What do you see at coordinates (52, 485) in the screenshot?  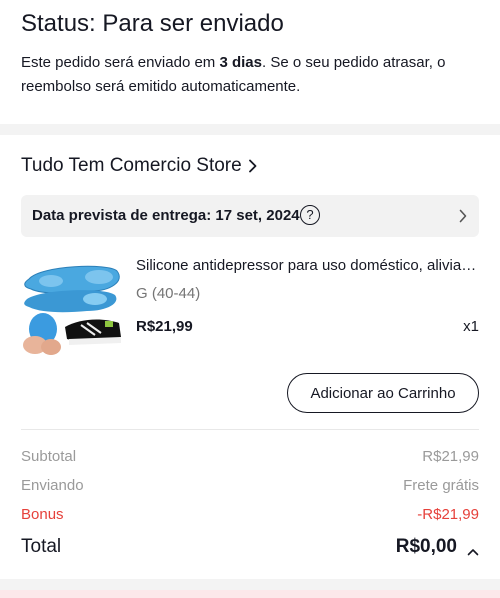 I see `shipping-label: Enviando` at bounding box center [52, 485].